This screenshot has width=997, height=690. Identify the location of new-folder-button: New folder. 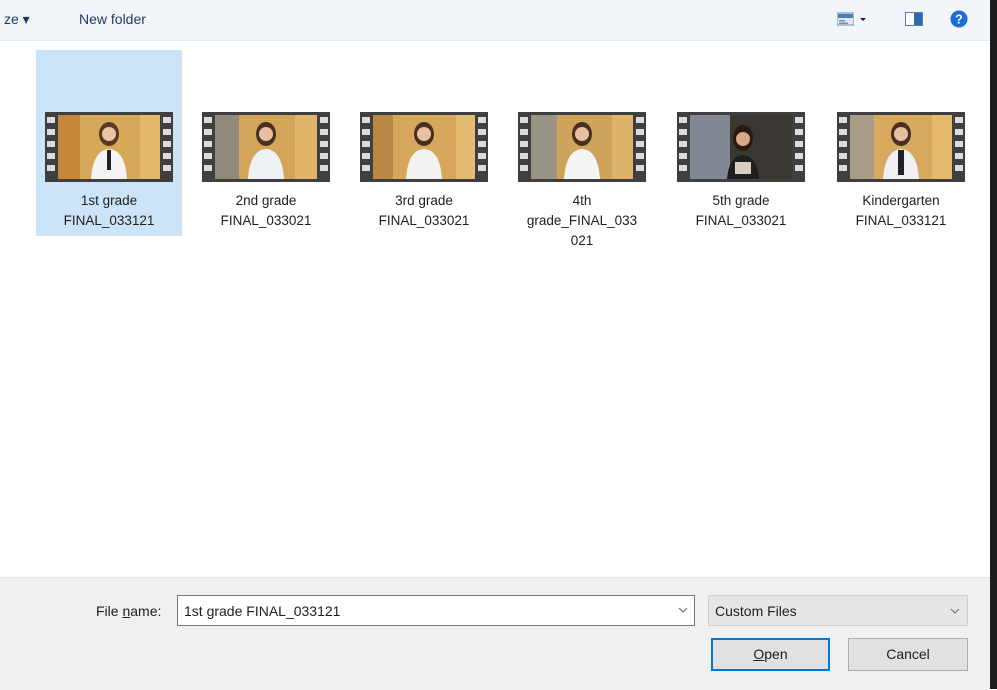
(112, 19).